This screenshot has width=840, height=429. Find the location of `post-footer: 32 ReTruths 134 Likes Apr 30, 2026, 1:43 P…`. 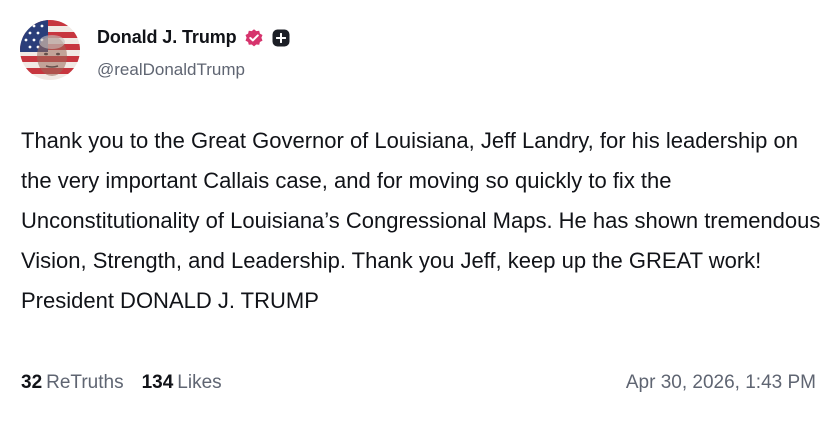

post-footer: 32 ReTruths 134 Likes Apr 30, 2026, 1:43 P… is located at coordinates (418, 383).